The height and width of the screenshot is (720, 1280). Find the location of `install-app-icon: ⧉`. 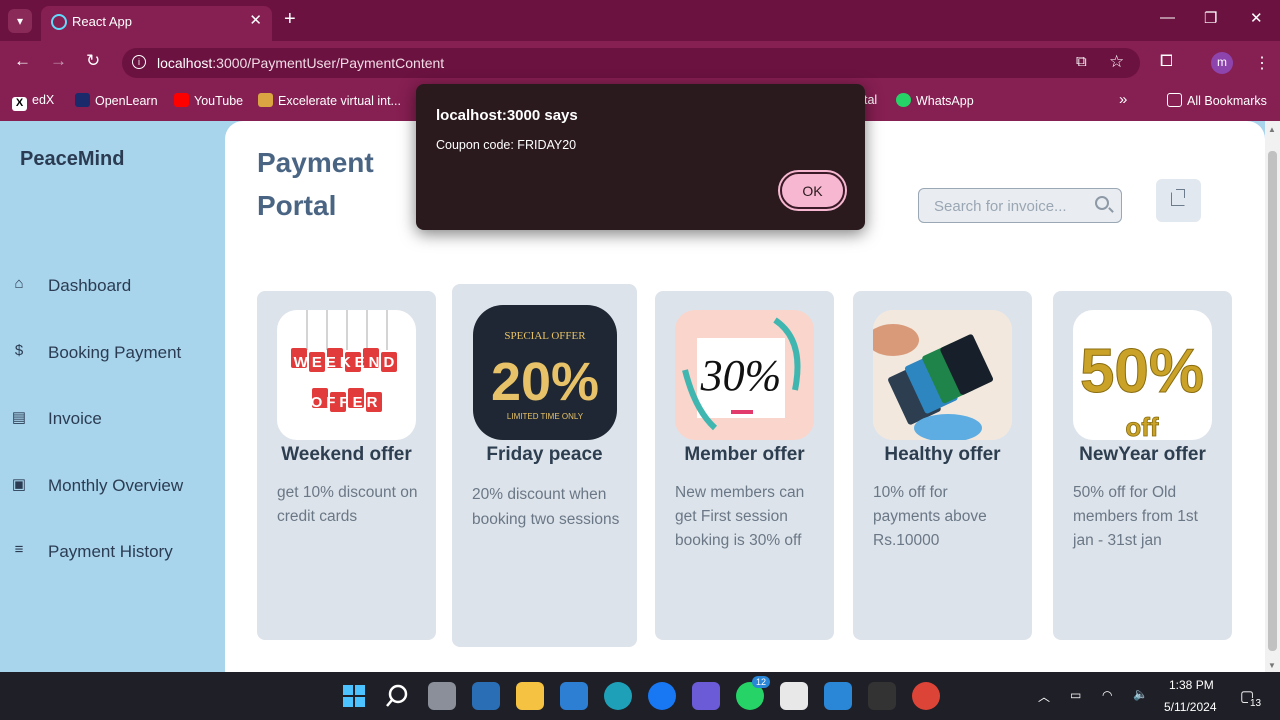

install-app-icon: ⧉ is located at coordinates (1081, 61).